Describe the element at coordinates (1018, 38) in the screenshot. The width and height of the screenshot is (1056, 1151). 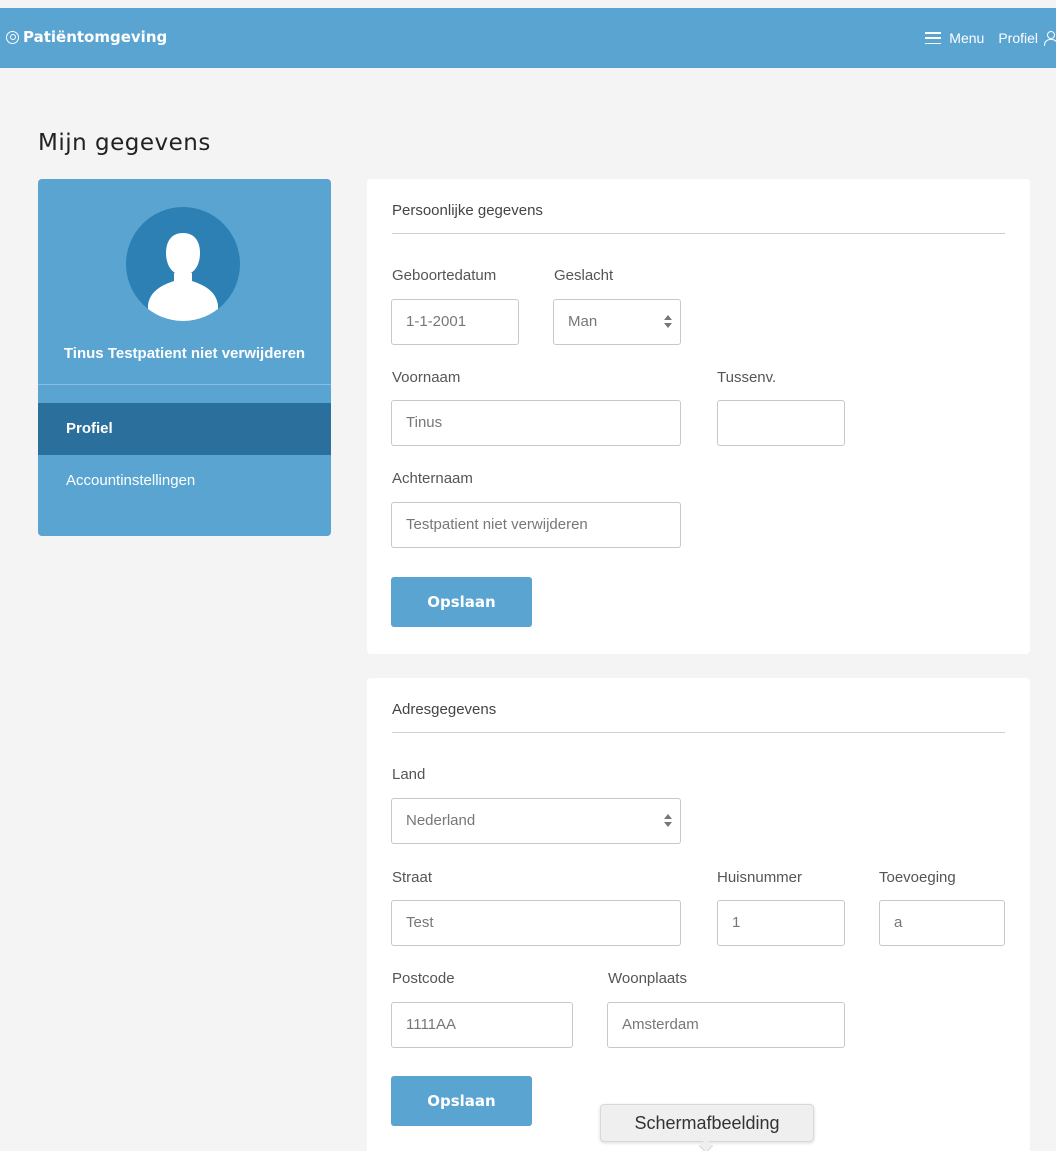
I see `profile-label: Profiel` at that location.